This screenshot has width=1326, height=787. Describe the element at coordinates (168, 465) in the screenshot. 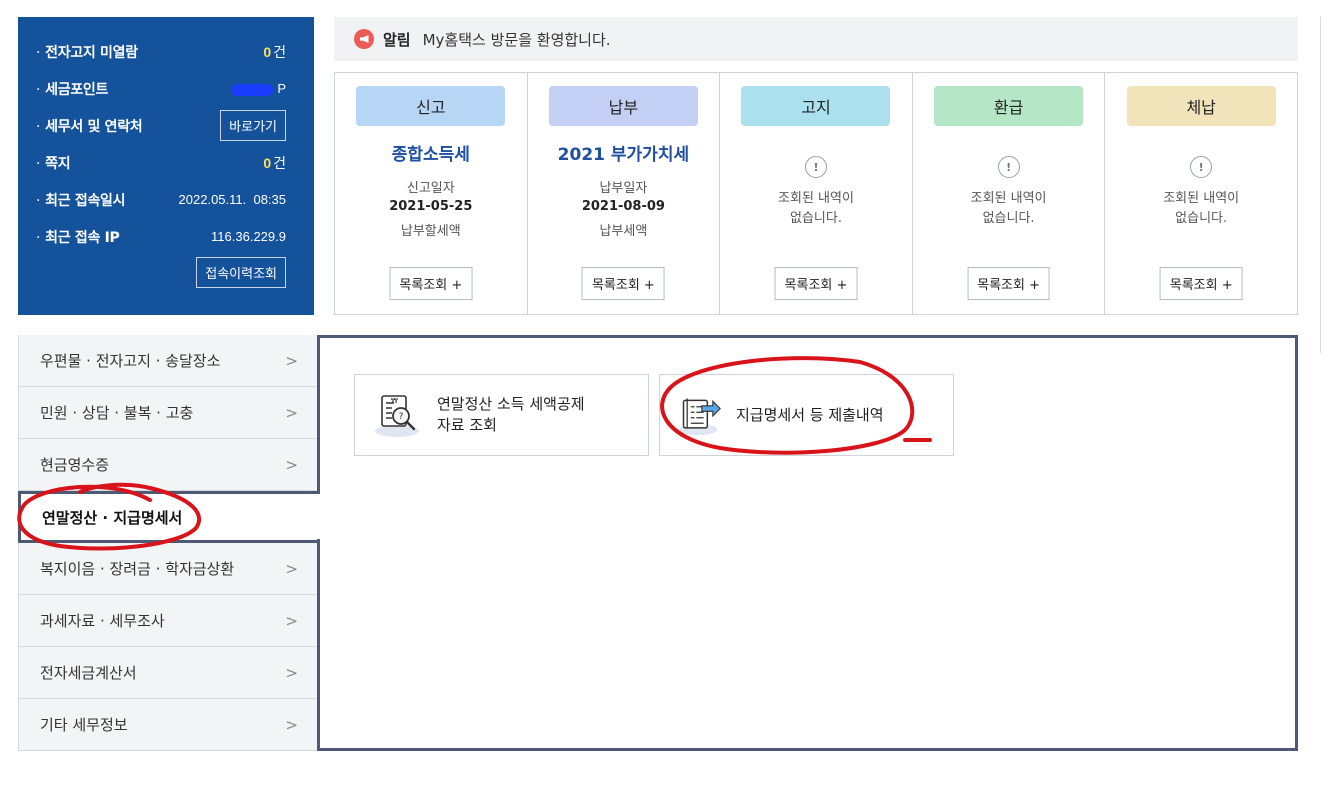

I see `menu-item-cash-receipt: 현금영수증 >` at that location.